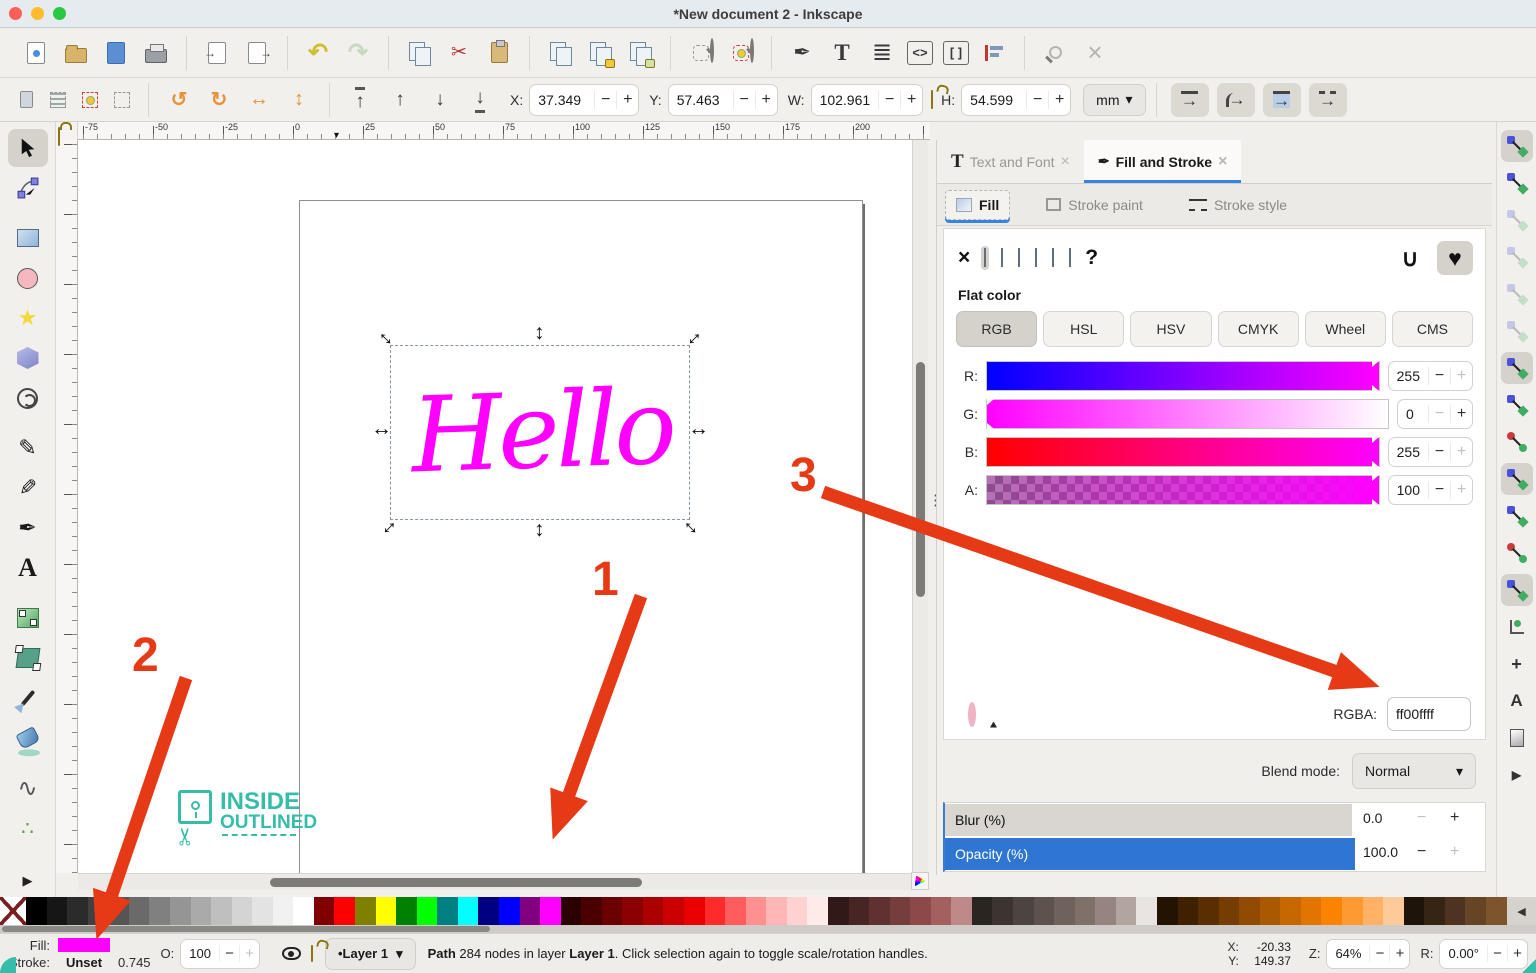  Describe the element at coordinates (219, 100) in the screenshot. I see `rotate-cw-icon: ↻` at that location.